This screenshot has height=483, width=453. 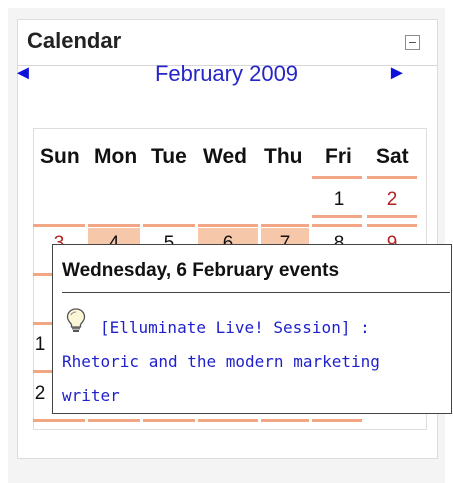 I want to click on collapse-icon, so click(x=412, y=42).